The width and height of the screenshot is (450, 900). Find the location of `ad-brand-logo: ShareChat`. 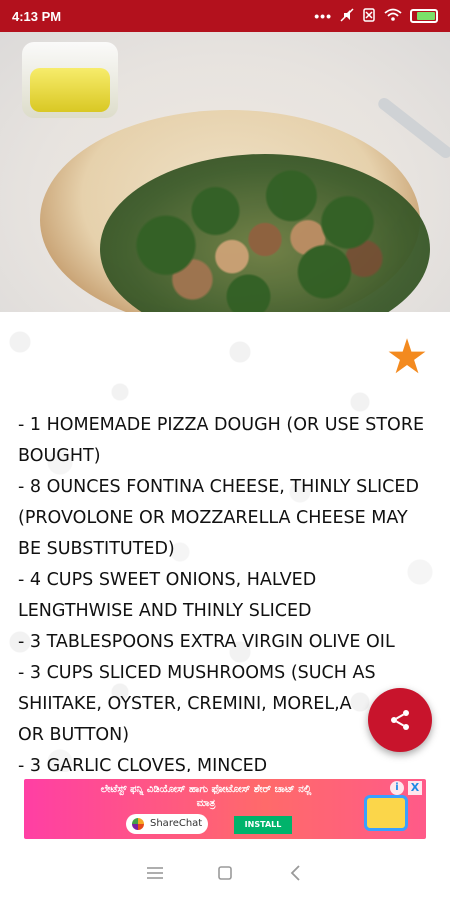

ad-brand-logo: ShareChat is located at coordinates (167, 824).